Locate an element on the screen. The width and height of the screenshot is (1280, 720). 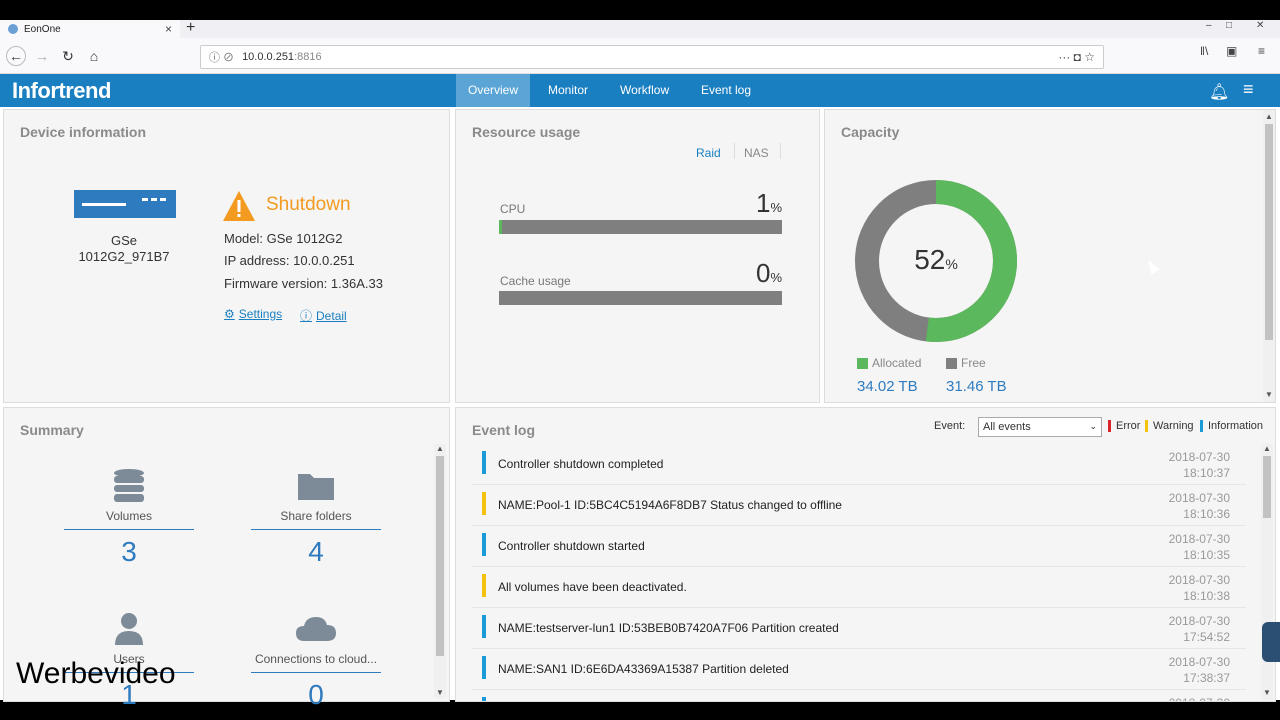
help-widget-icon is located at coordinates (1271, 642).